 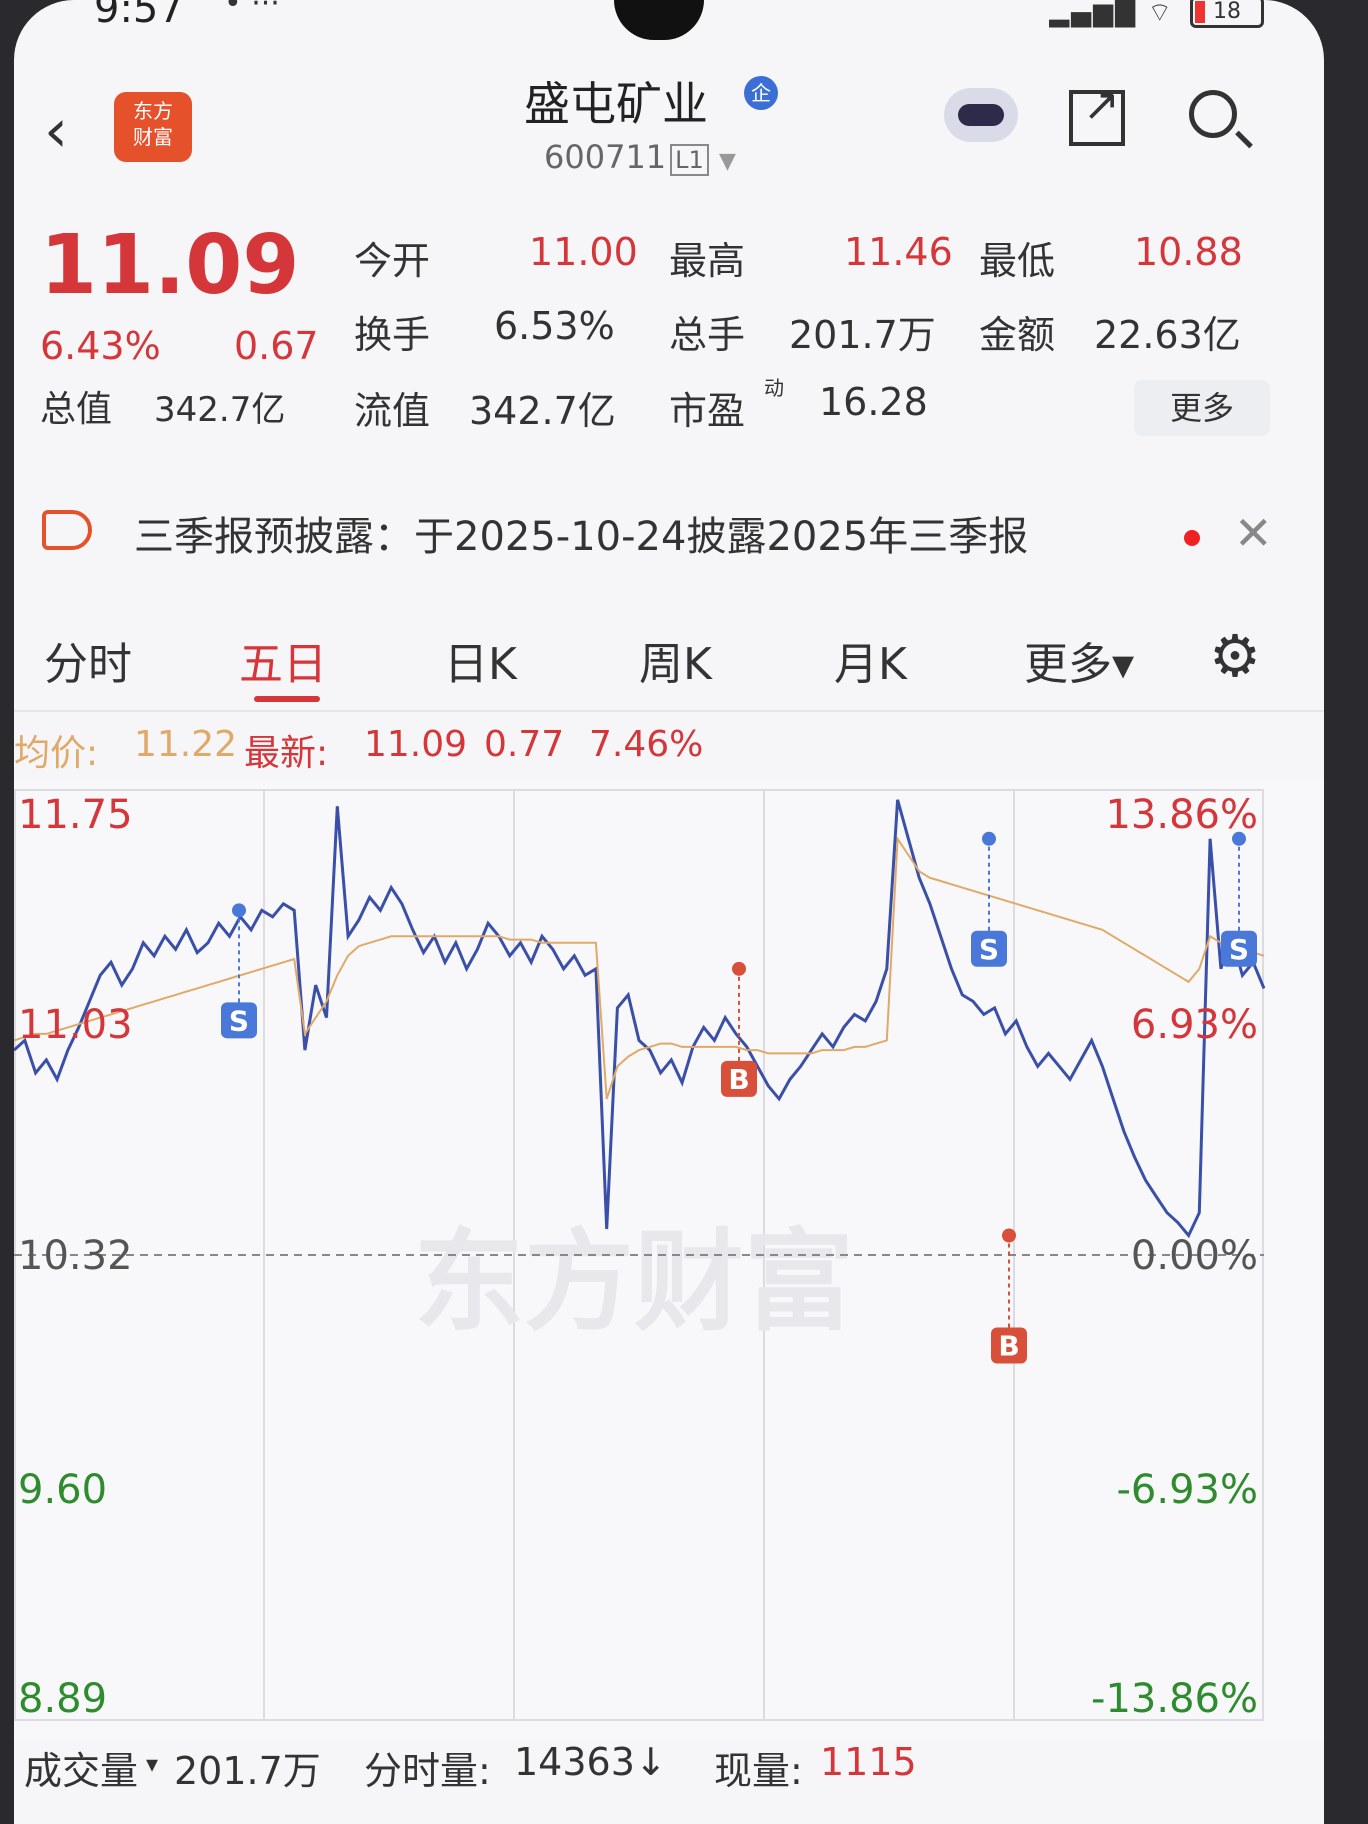 I want to click on share-icon, so click(x=1097, y=113).